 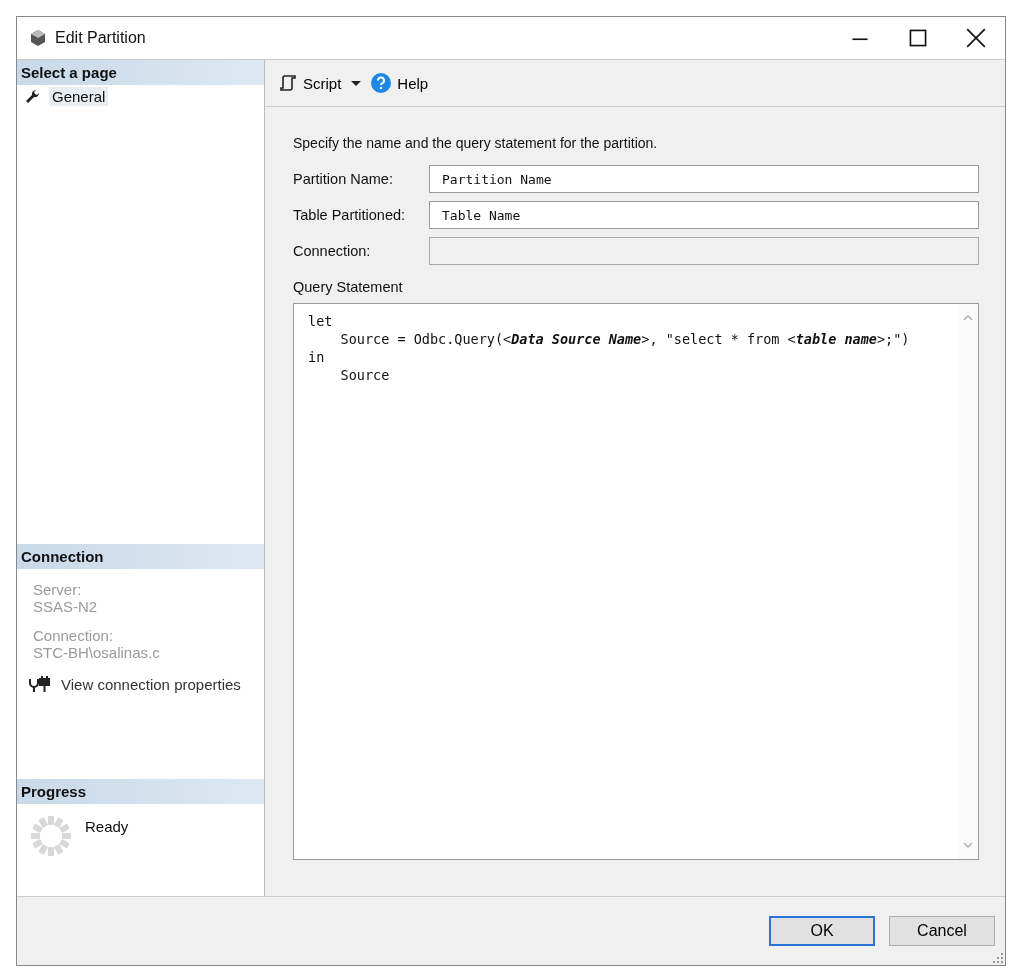 I want to click on wrench-icon, so click(x=33, y=96).